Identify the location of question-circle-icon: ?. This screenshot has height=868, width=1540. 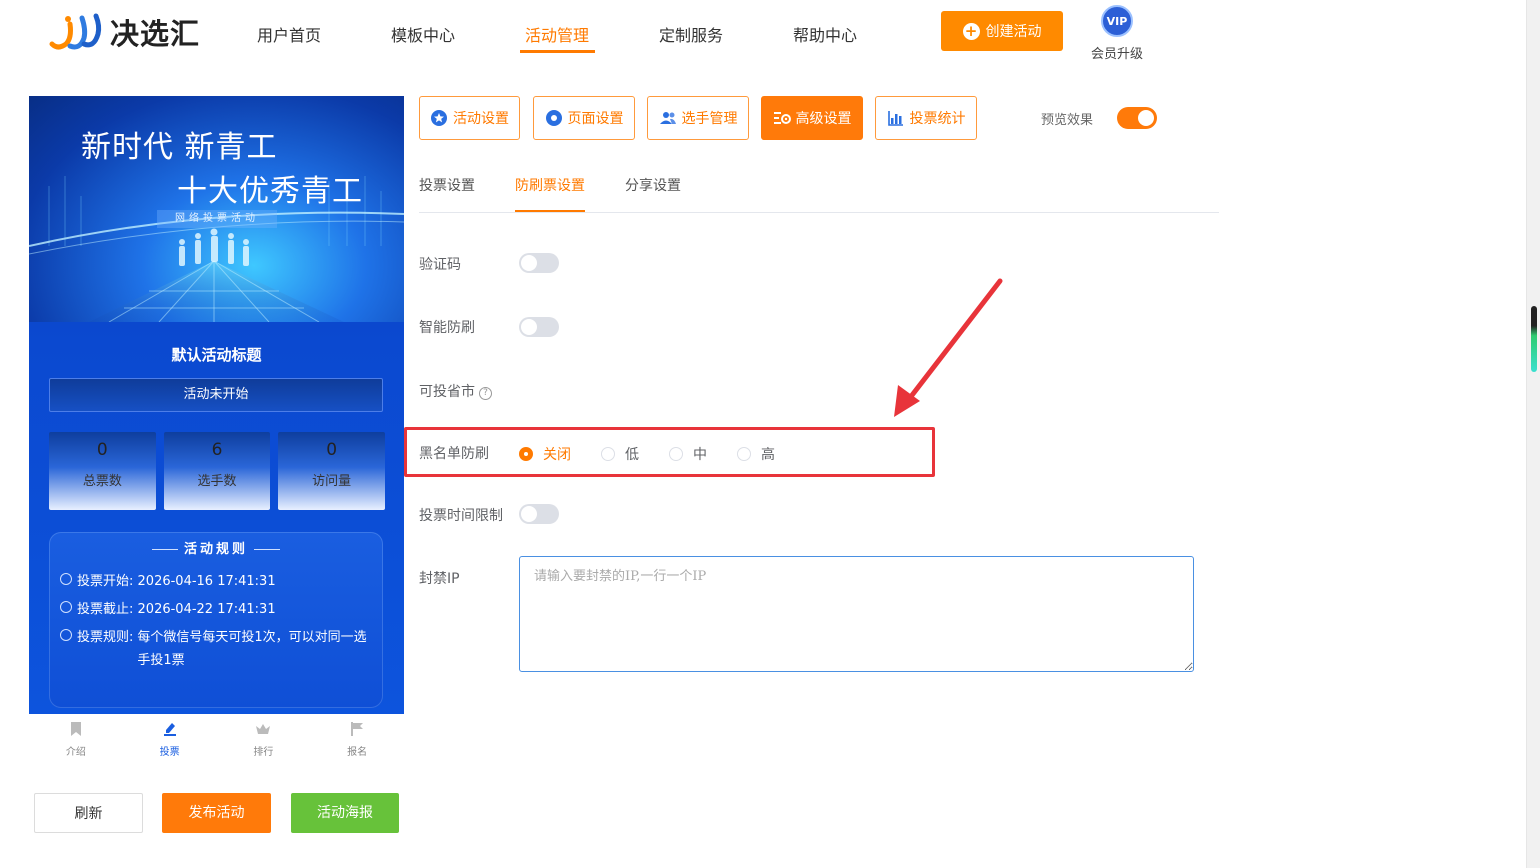
(485, 393).